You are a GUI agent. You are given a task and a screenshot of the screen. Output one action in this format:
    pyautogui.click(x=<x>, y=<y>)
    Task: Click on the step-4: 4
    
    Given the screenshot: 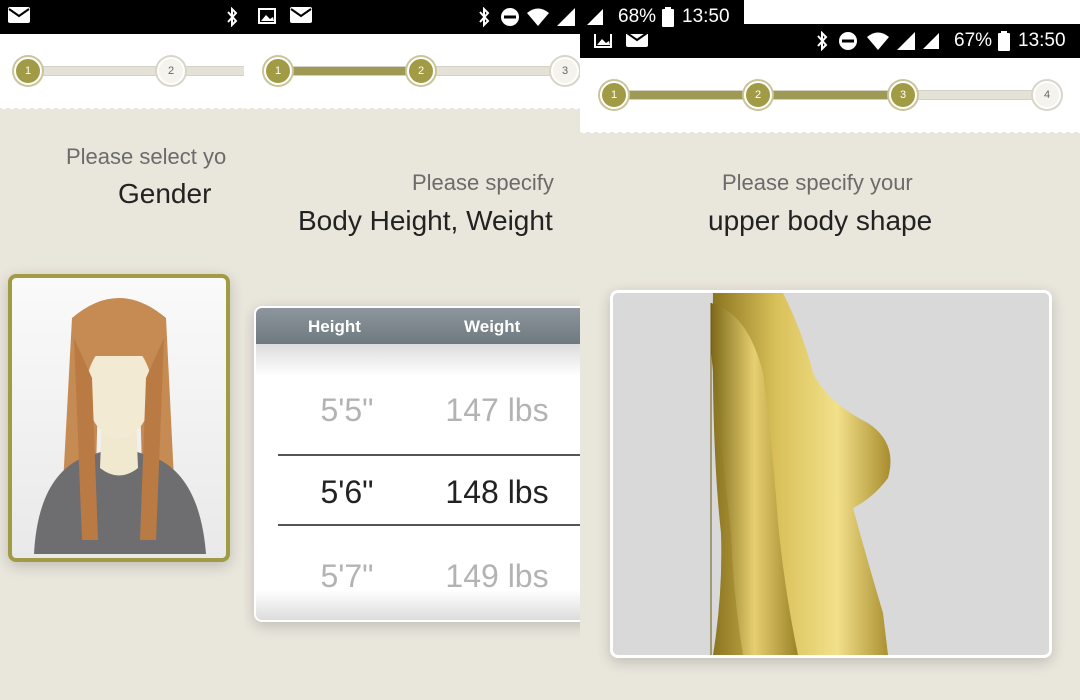 What is the action you would take?
    pyautogui.click(x=1047, y=95)
    